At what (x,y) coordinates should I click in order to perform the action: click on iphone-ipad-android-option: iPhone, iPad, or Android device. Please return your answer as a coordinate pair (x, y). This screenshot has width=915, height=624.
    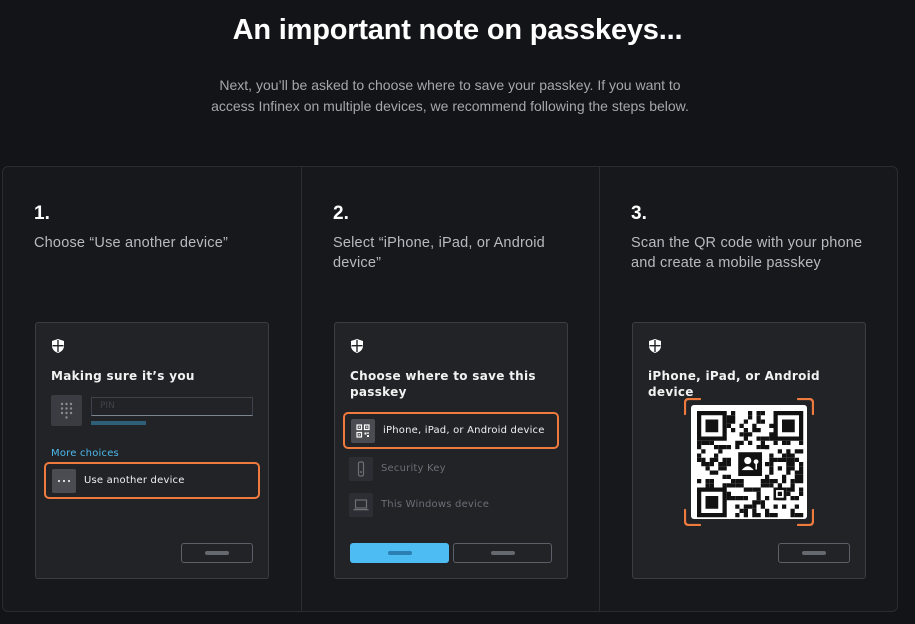
    Looking at the image, I should click on (451, 430).